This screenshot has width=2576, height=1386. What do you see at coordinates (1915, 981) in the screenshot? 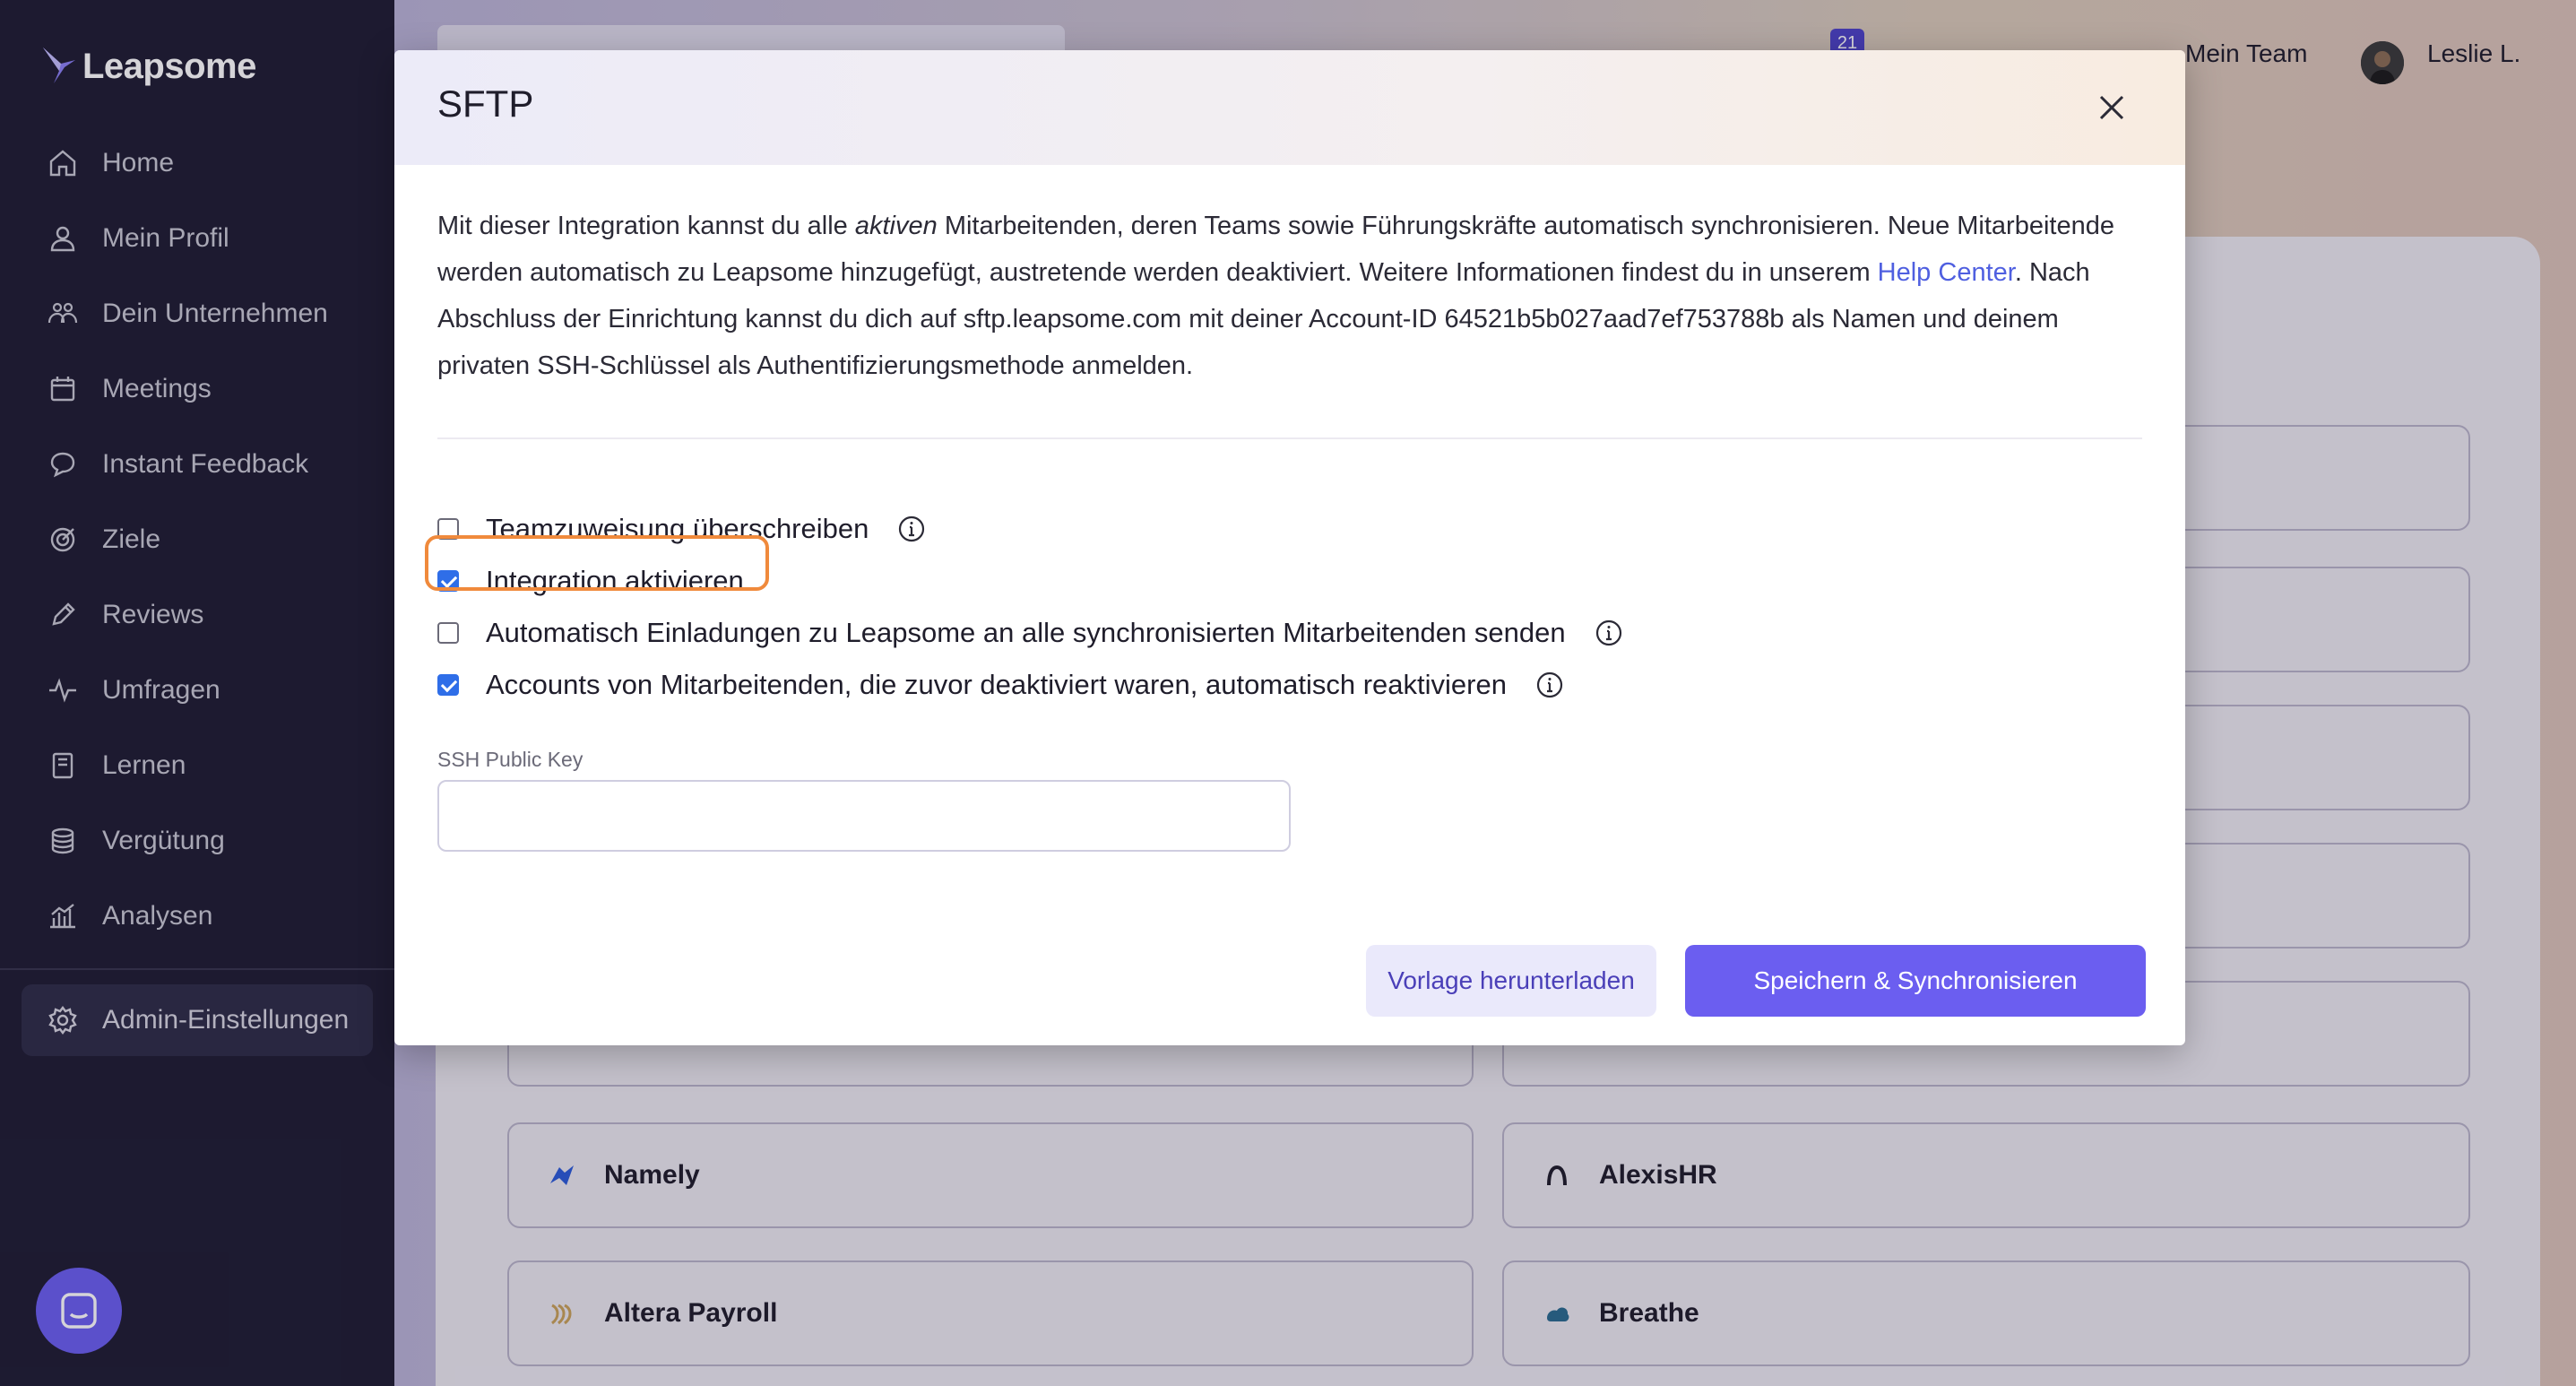
I see `save-sync-button: Speichern & Synchronisieren` at bounding box center [1915, 981].